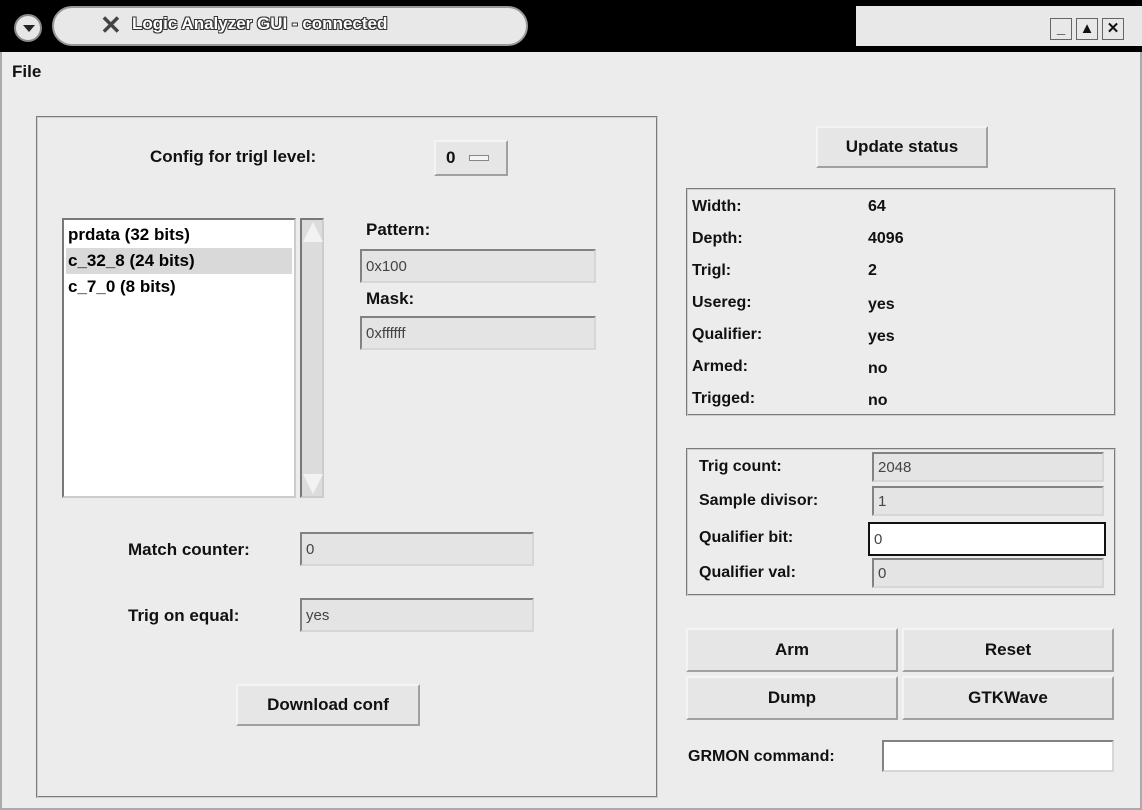 The image size is (1142, 810). What do you see at coordinates (712, 270) in the screenshot?
I see `status-label-trigl: Trigl:` at bounding box center [712, 270].